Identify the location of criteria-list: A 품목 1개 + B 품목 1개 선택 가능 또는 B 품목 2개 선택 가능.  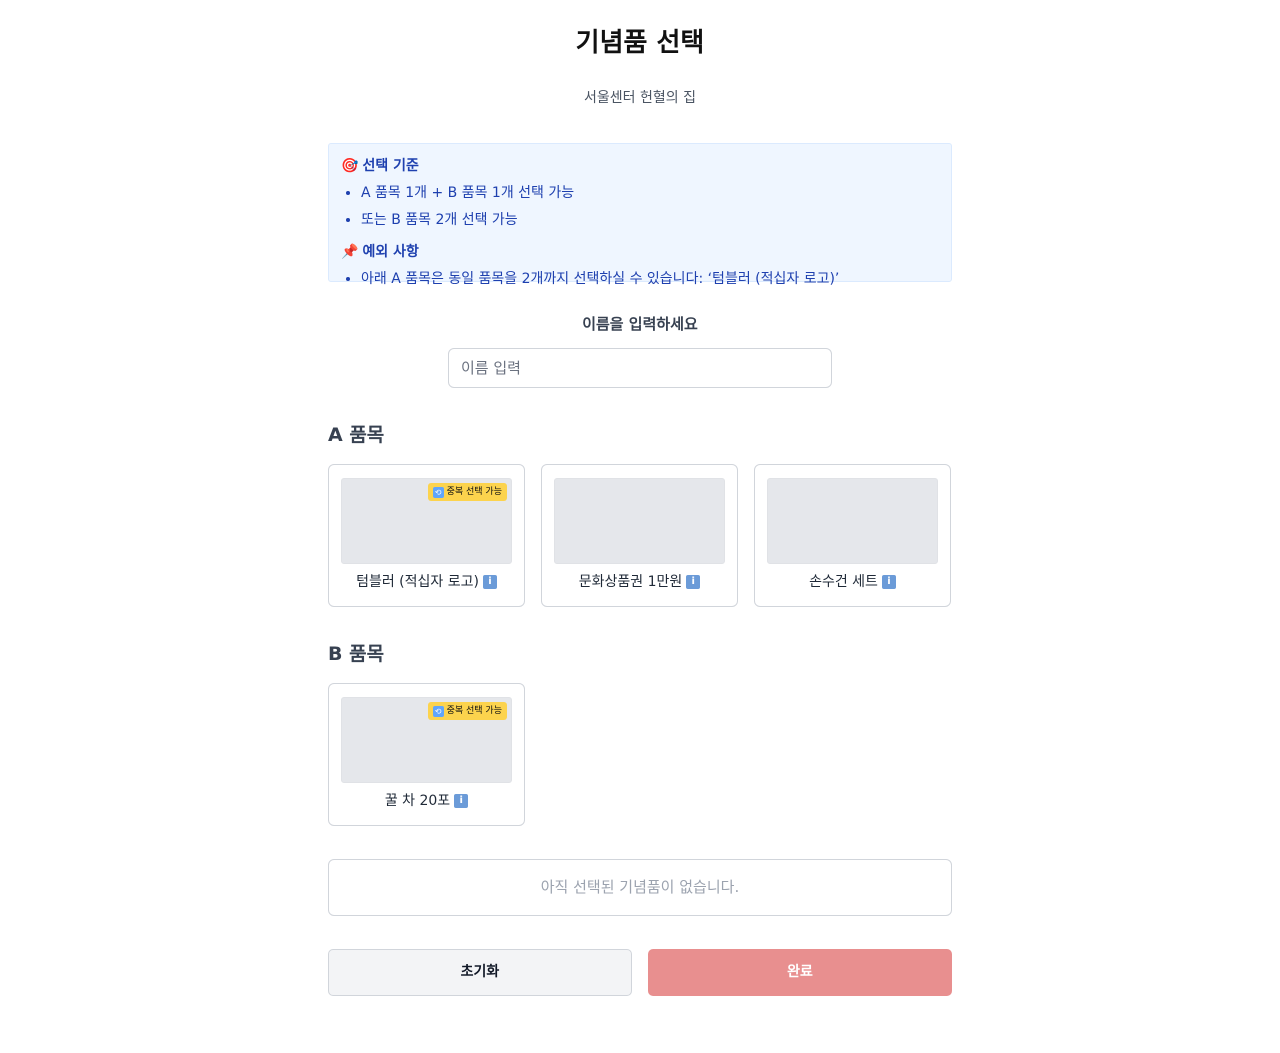
(640, 207).